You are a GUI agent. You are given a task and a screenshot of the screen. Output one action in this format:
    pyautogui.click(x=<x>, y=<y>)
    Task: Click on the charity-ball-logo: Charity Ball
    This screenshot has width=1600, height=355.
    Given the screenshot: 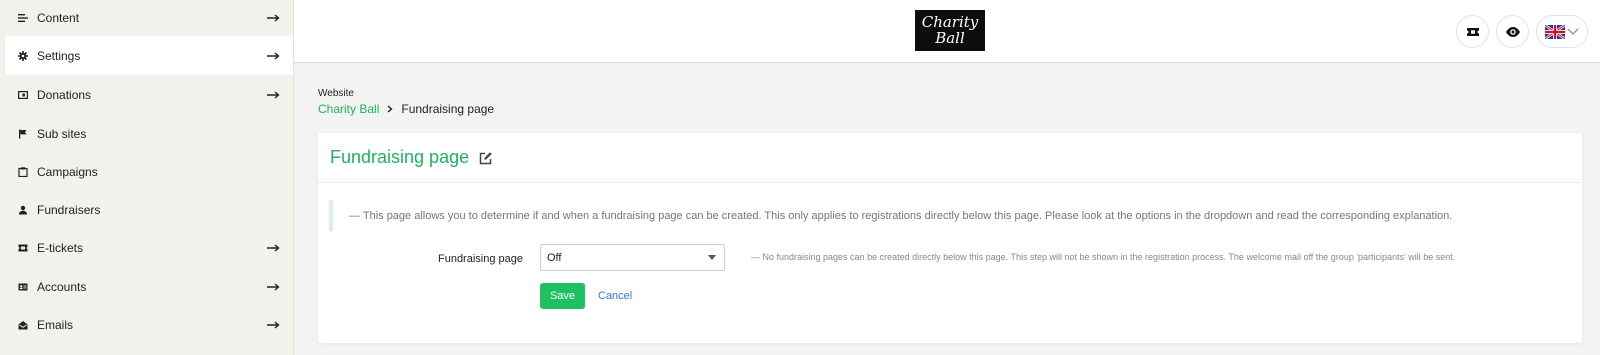 What is the action you would take?
    pyautogui.click(x=950, y=30)
    